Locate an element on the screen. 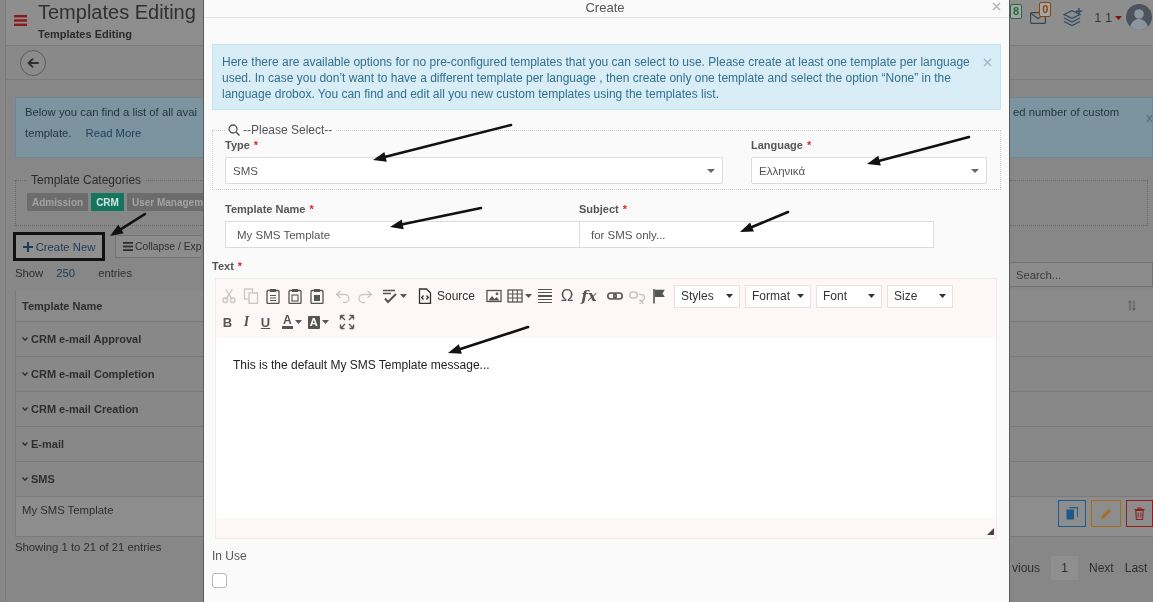  field-label: Template Name is located at coordinates (265, 209).